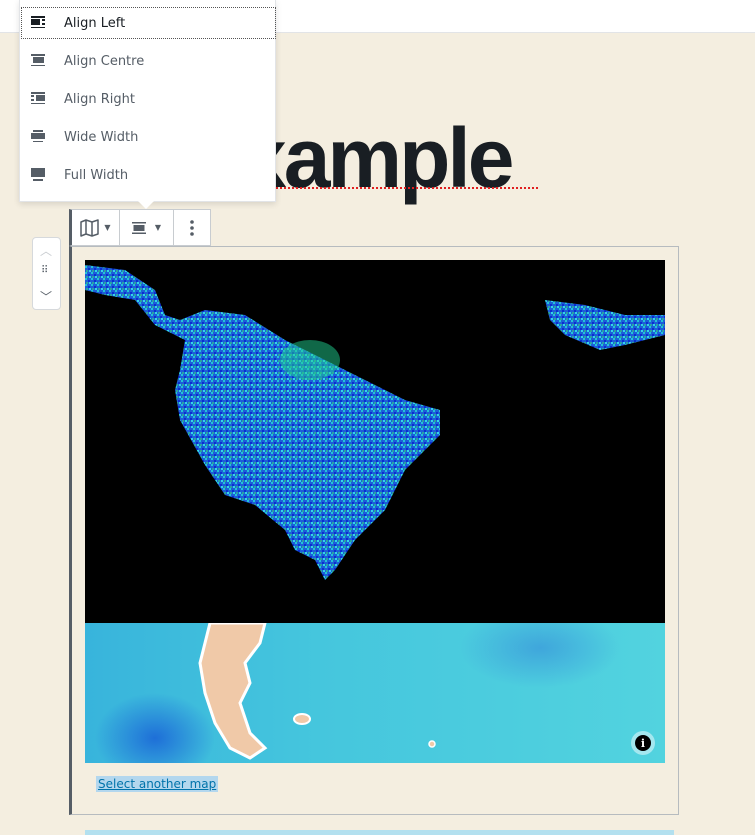 This screenshot has width=755, height=835. Describe the element at coordinates (148, 137) in the screenshot. I see `menu-item-wide-width: Wide Width` at that location.